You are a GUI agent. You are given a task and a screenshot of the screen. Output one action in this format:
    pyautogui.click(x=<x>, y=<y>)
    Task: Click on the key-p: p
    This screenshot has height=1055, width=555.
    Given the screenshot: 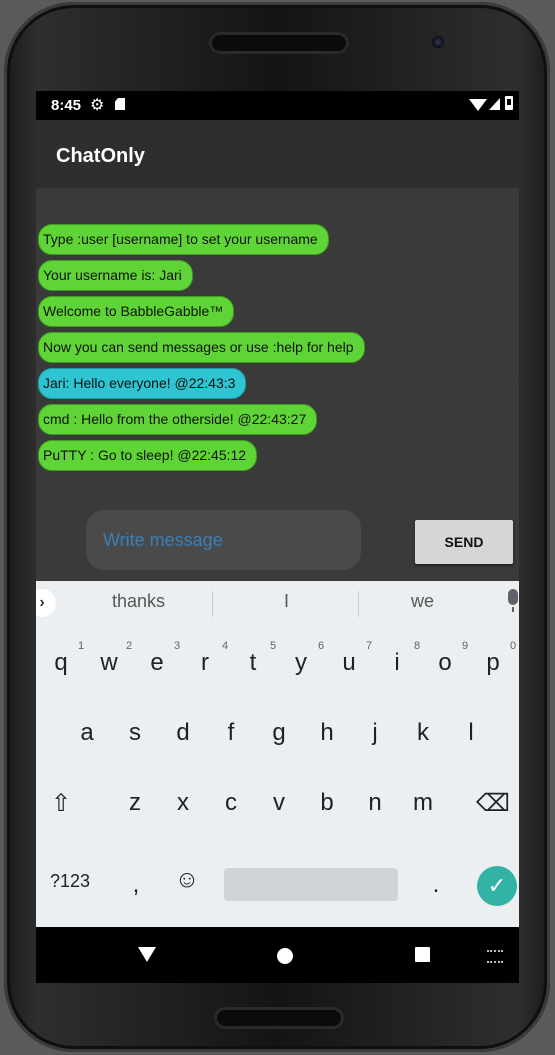 What is the action you would take?
    pyautogui.click(x=493, y=663)
    